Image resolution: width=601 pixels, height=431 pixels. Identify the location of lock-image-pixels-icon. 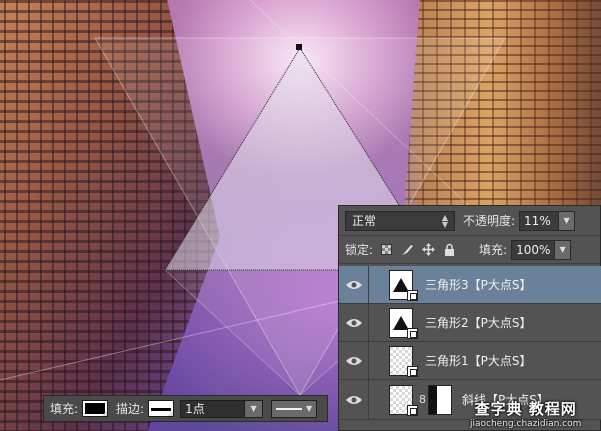
(407, 249).